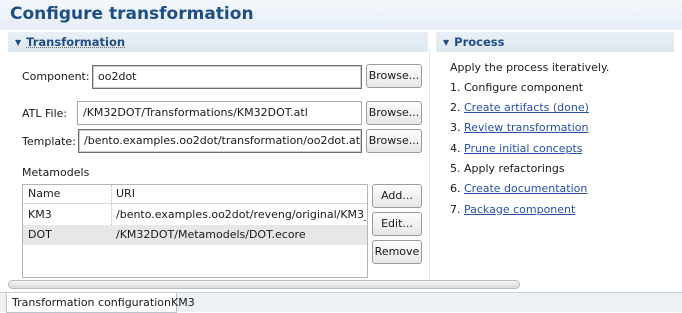 The height and width of the screenshot is (313, 682). Describe the element at coordinates (455, 87) in the screenshot. I see `process-step-number: 1.` at that location.